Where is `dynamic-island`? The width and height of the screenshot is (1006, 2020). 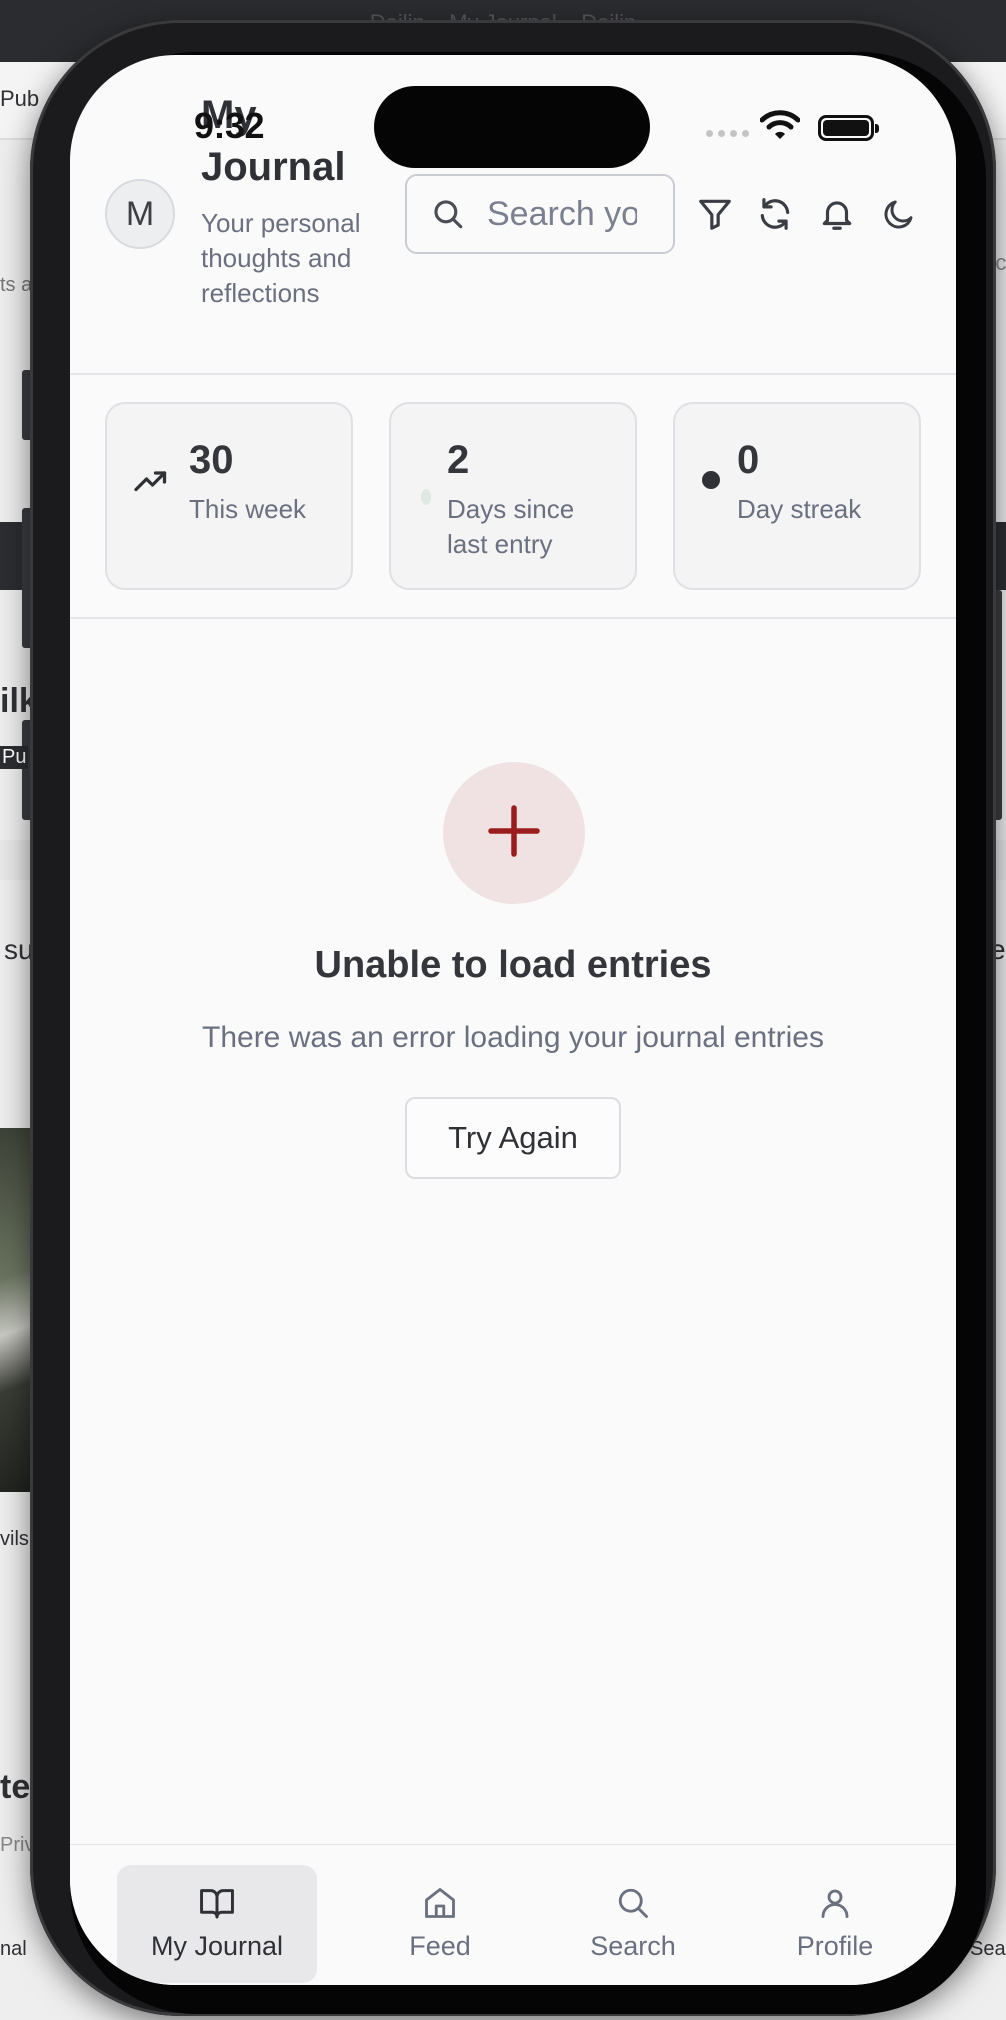 dynamic-island is located at coordinates (512, 127).